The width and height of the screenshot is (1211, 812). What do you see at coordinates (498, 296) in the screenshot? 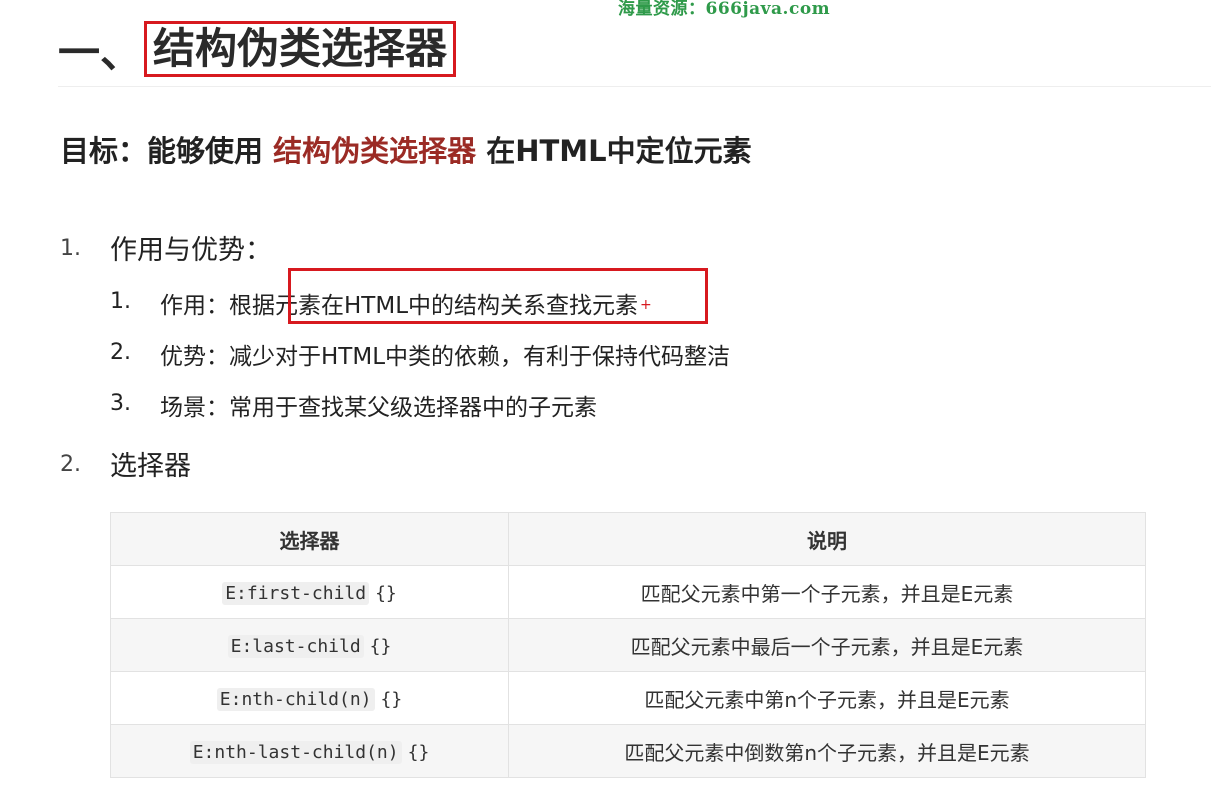
I see `highlight-annotation-box` at bounding box center [498, 296].